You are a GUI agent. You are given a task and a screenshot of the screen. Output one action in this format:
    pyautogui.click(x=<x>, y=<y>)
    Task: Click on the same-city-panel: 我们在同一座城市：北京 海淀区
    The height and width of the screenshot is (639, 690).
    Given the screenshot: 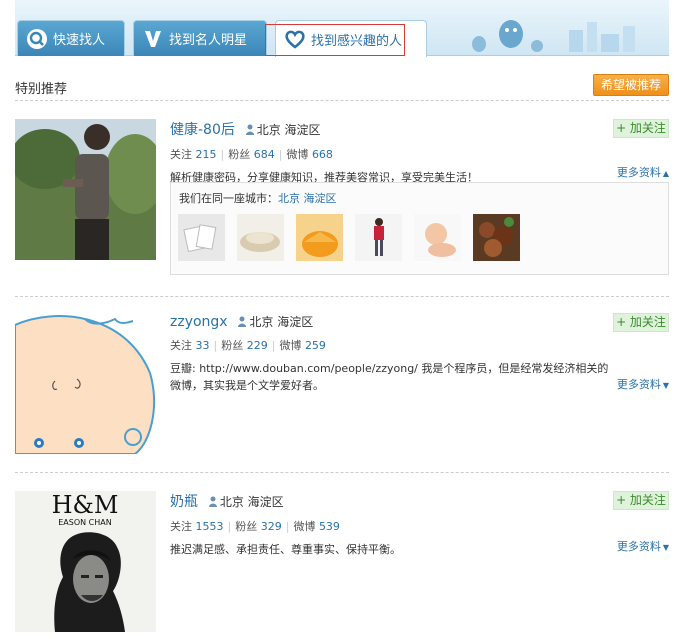 What is the action you would take?
    pyautogui.click(x=419, y=228)
    